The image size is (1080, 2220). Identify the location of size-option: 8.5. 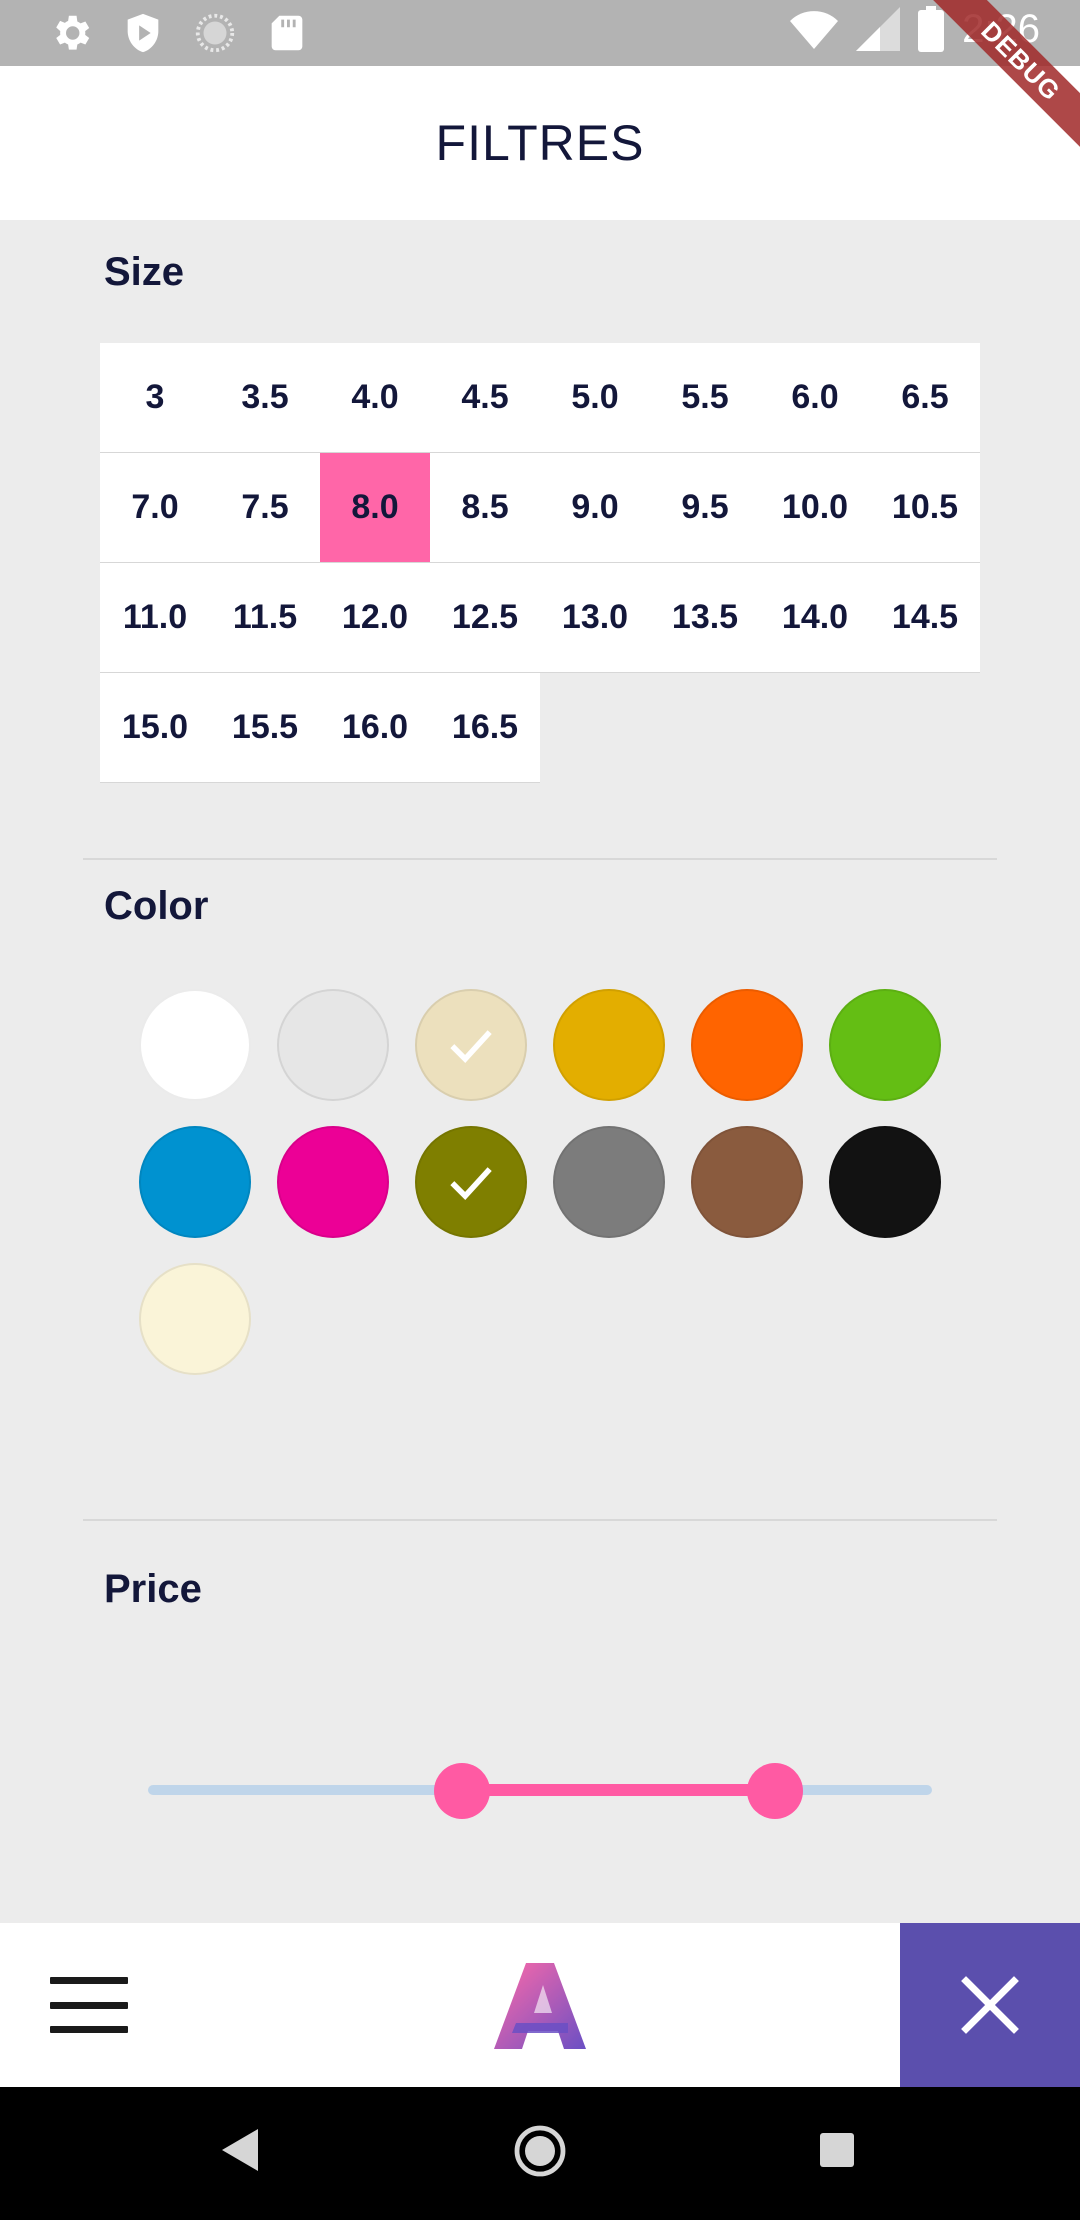
(485, 508).